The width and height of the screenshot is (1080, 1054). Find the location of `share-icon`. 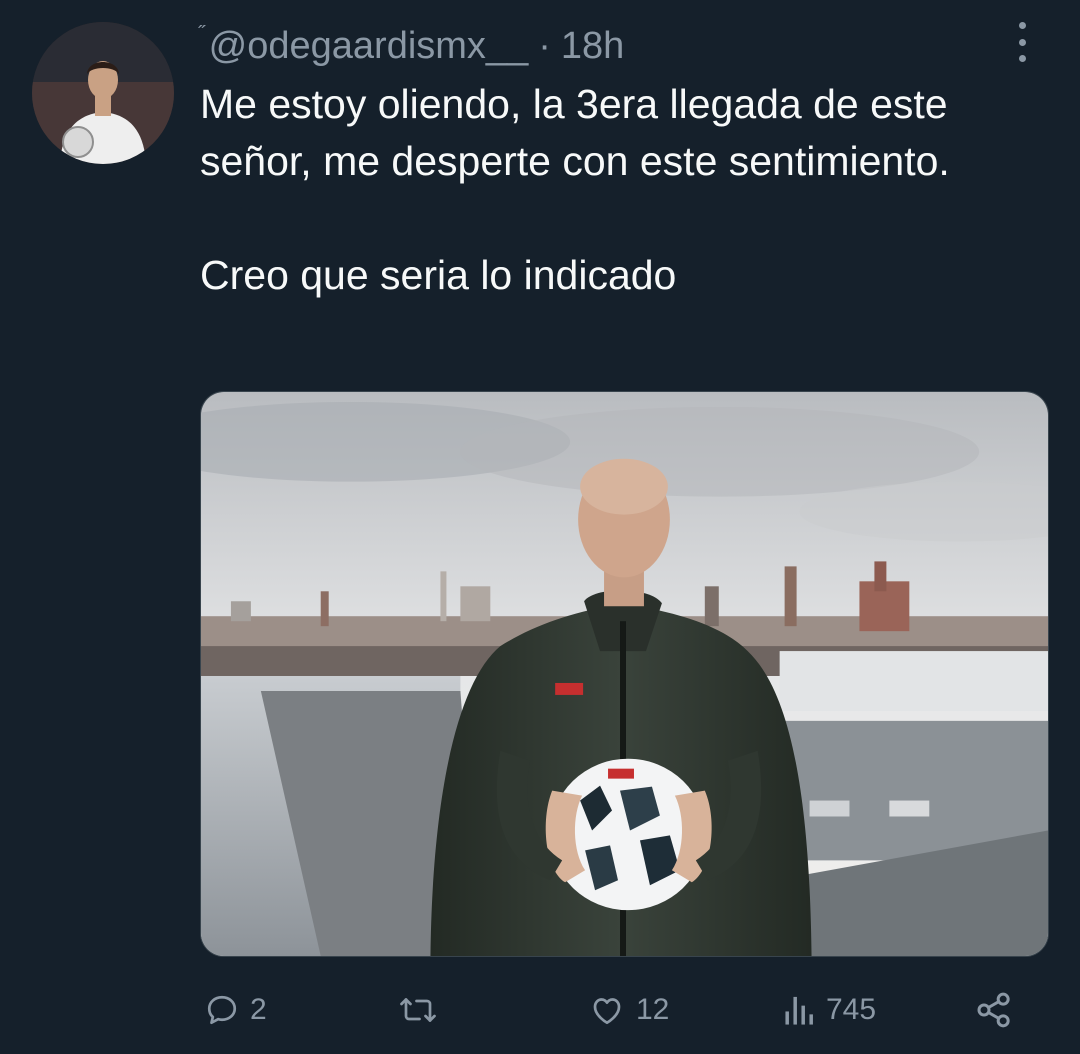

share-icon is located at coordinates (993, 1010).